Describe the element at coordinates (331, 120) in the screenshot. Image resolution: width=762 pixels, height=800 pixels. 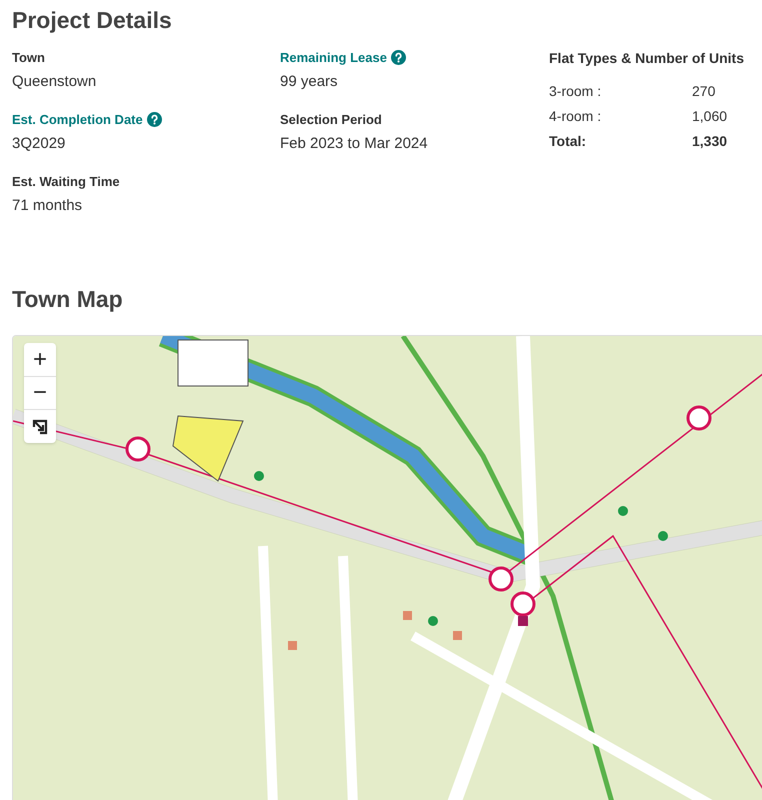
I see `field-label: Selection Period` at that location.